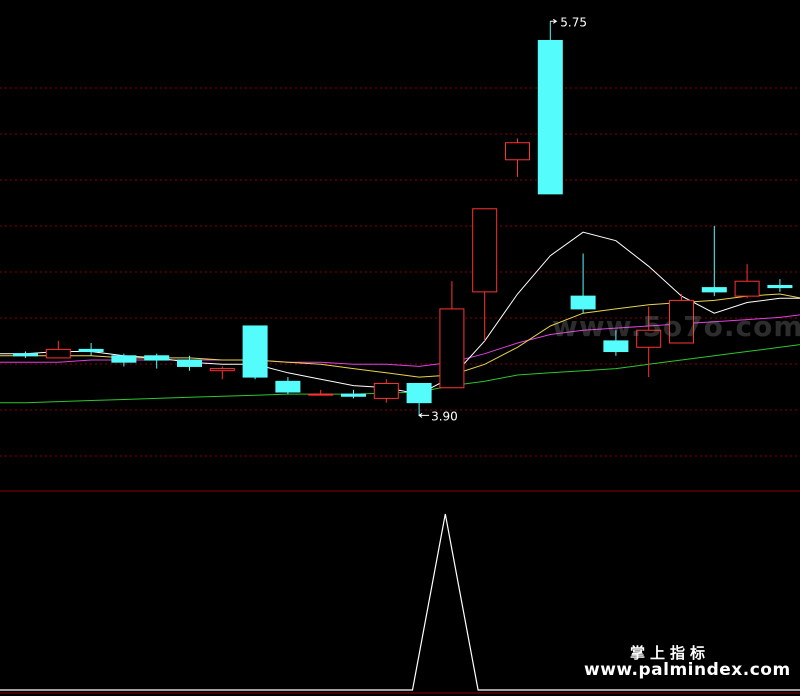 This screenshot has height=696, width=800. What do you see at coordinates (687, 670) in the screenshot?
I see `watermark-url-text: www.palmindex.com` at bounding box center [687, 670].